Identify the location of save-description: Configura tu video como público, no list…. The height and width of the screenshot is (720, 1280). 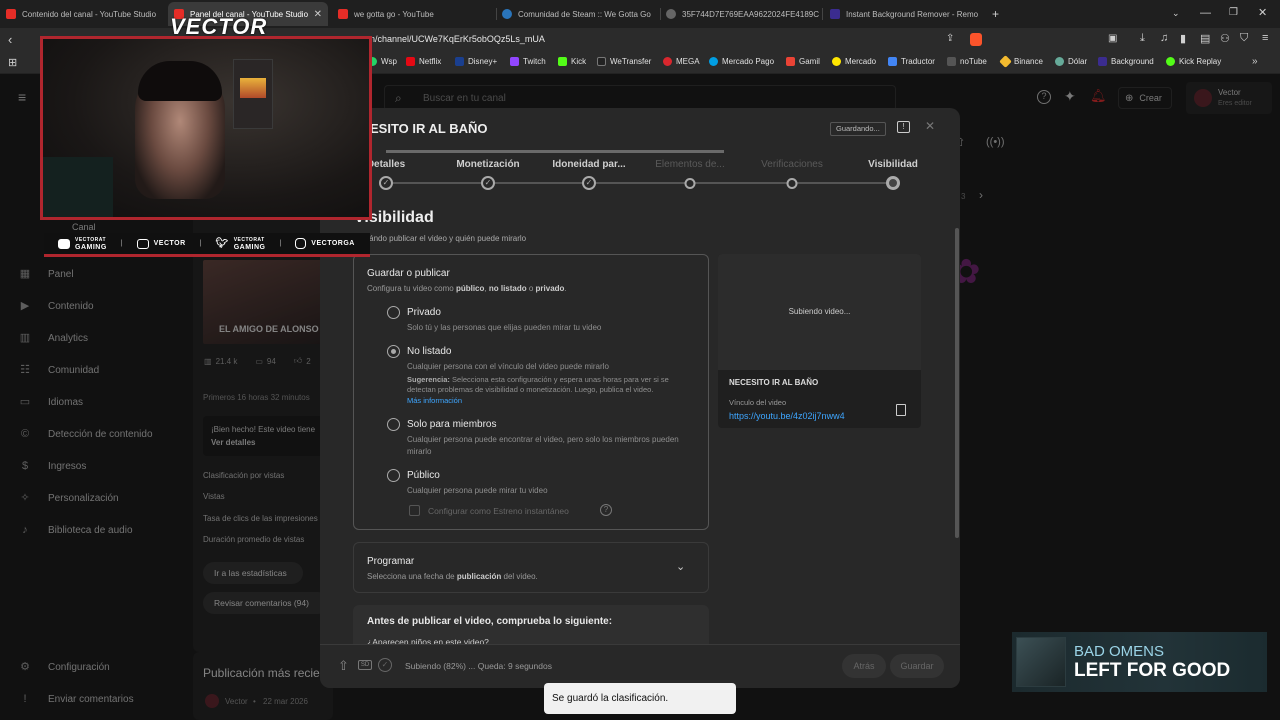
(467, 288).